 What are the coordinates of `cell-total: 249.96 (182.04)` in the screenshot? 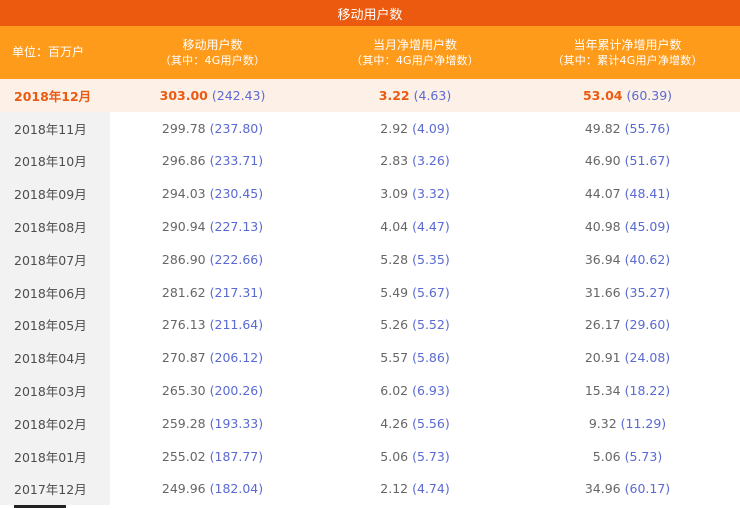 It's located at (212, 488).